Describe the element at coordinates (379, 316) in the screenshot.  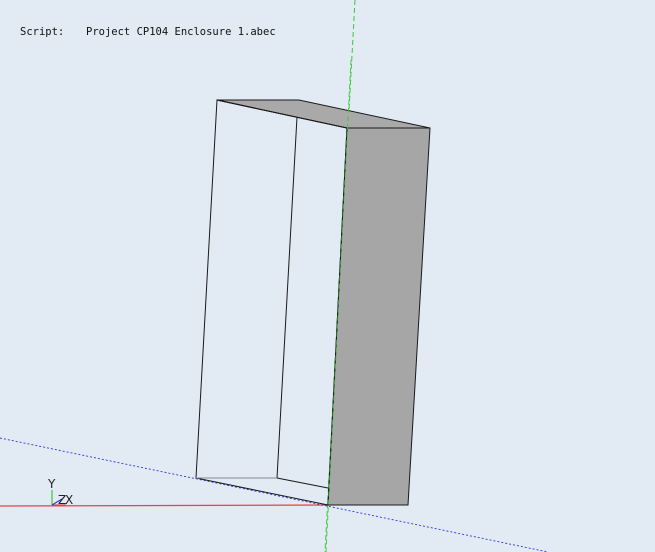
I see `box-right-face` at that location.